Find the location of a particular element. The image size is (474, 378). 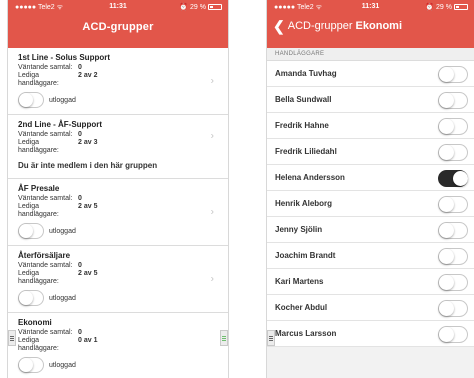

section-header: HANDLÄGGARE is located at coordinates (370, 54).